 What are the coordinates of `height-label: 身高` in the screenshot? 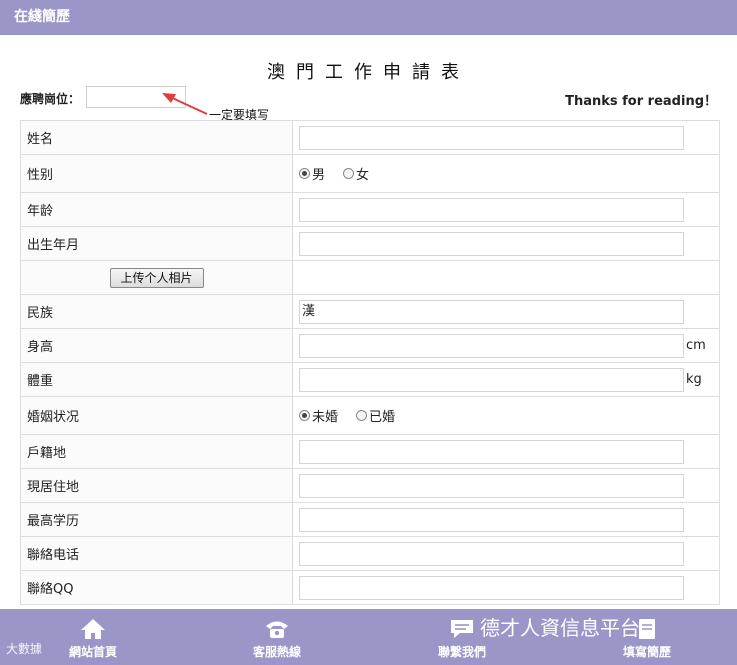 It's located at (156, 345).